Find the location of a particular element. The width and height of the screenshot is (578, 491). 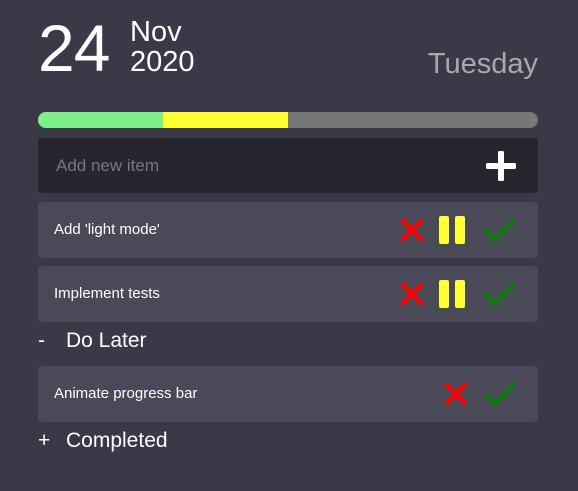

completed-section-toggle: + Completed is located at coordinates (103, 441).